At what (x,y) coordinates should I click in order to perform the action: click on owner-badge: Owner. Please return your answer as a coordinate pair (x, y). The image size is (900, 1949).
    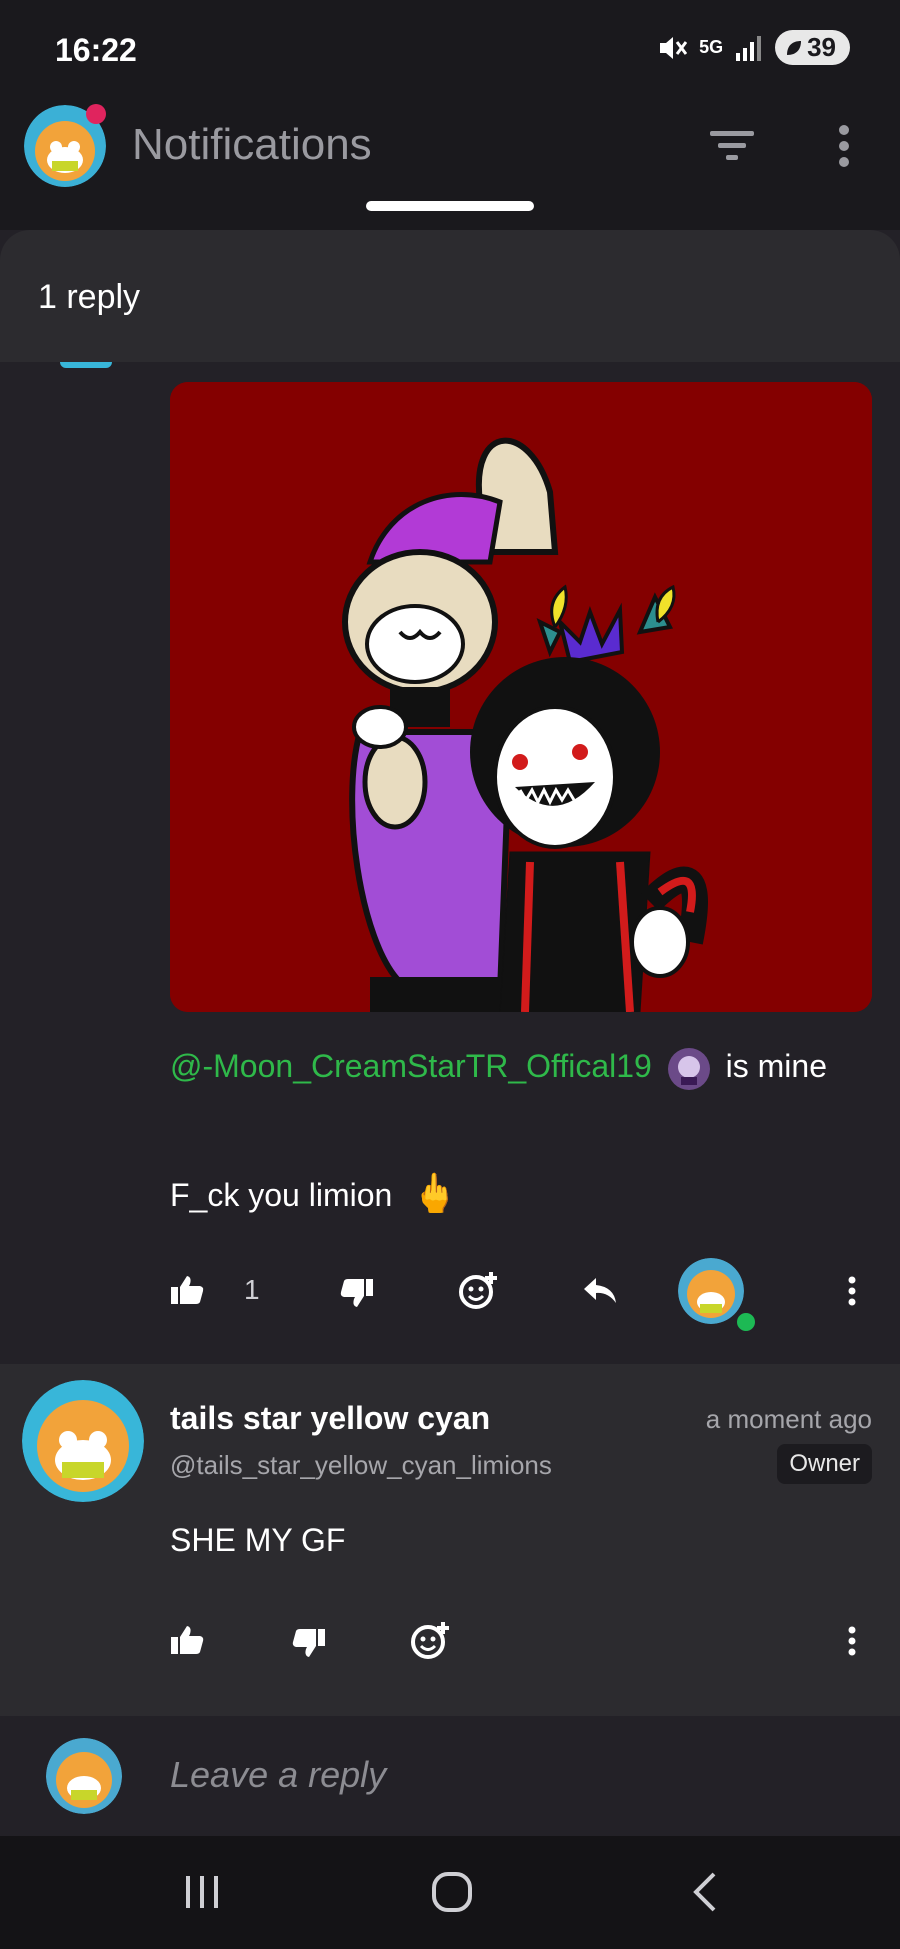
    Looking at the image, I should click on (824, 1464).